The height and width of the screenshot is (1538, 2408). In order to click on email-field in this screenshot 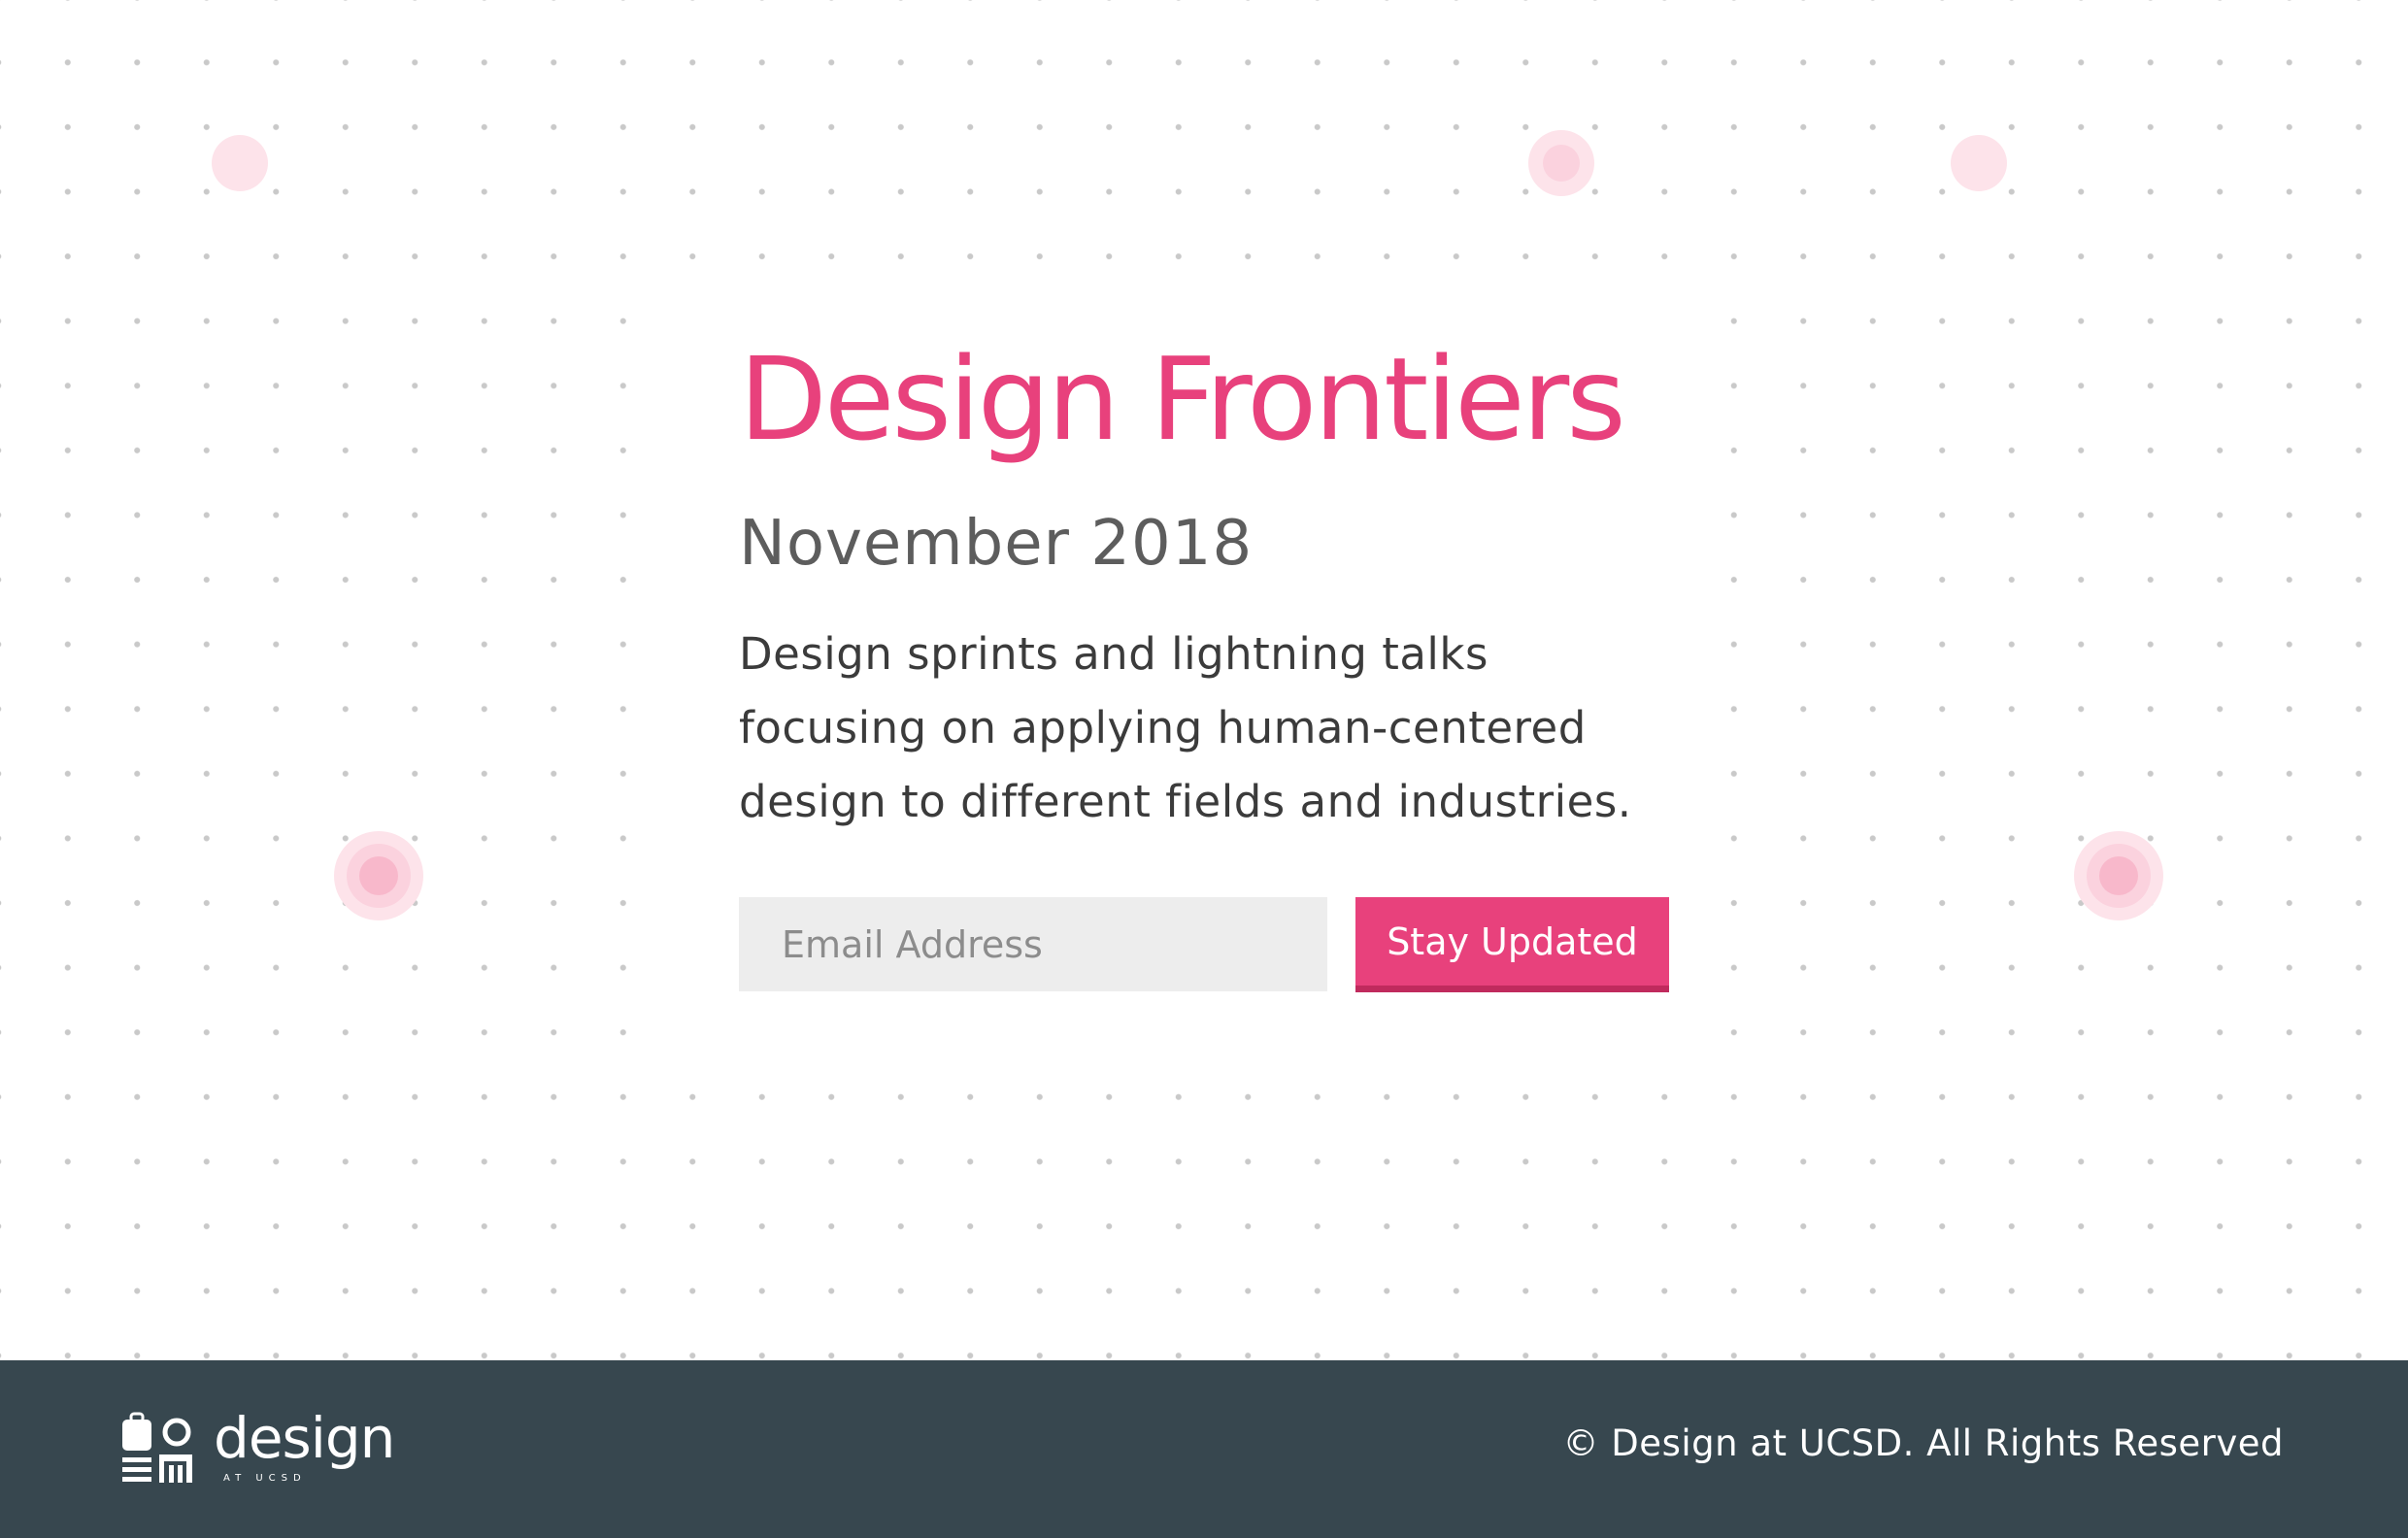, I will do `click(1033, 944)`.